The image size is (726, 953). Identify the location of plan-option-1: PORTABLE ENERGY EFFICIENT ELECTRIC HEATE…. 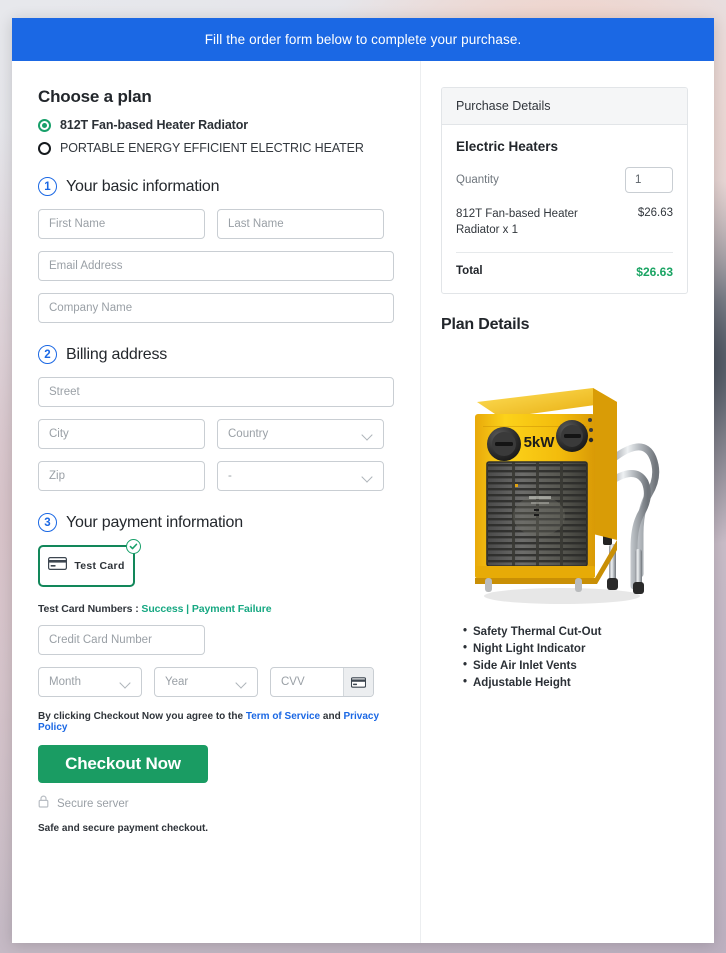
(216, 148).